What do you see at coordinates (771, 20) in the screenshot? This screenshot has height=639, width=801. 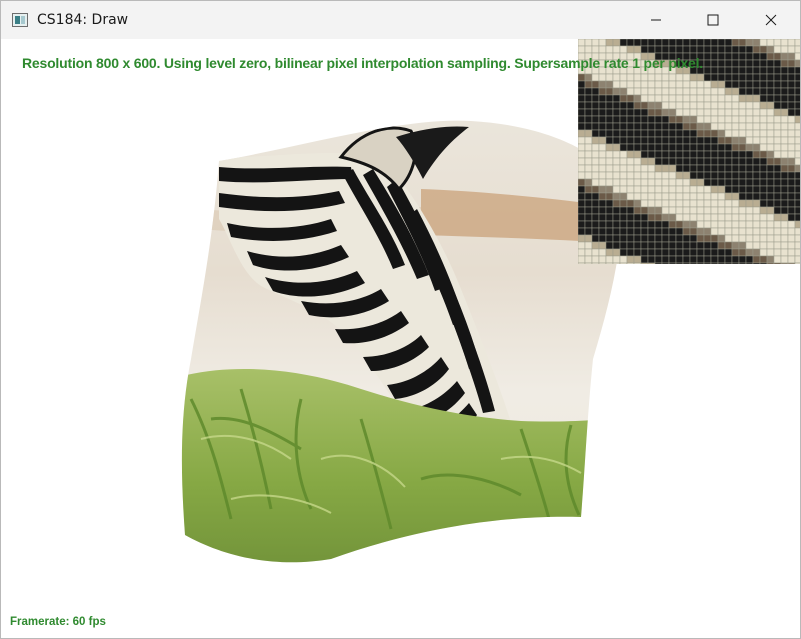 I see `close-button` at bounding box center [771, 20].